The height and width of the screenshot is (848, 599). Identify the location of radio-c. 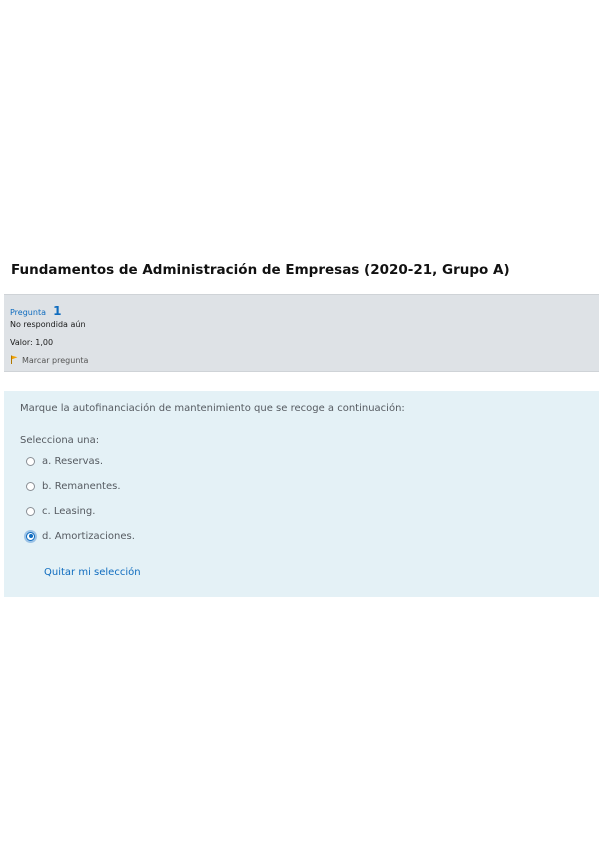
(30, 511).